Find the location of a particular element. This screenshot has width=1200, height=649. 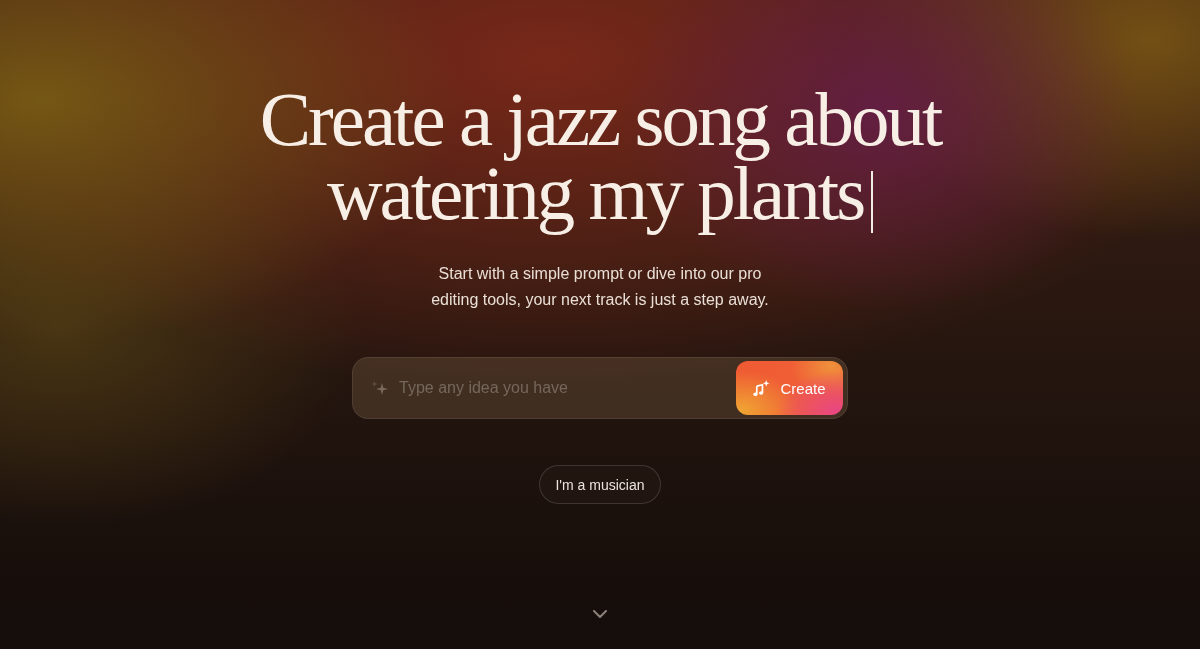

prompt-field: Type any idea you have Create is located at coordinates (600, 388).